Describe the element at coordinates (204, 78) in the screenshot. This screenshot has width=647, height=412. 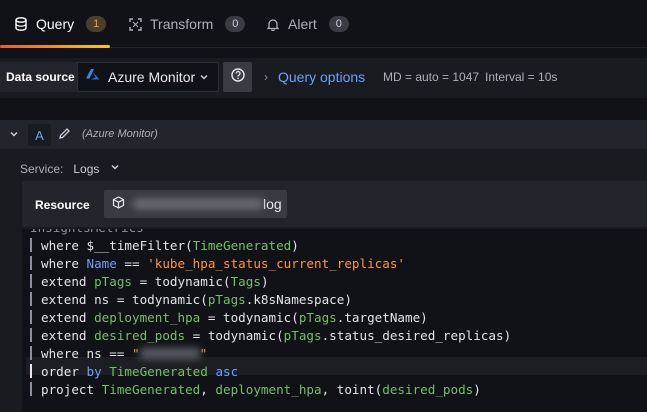
I see `chevron-down-icon` at that location.